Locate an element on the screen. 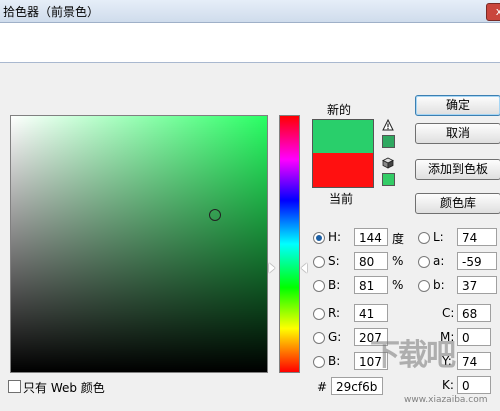 This screenshot has height=411, width=500. r-label: R: is located at coordinates (334, 313).